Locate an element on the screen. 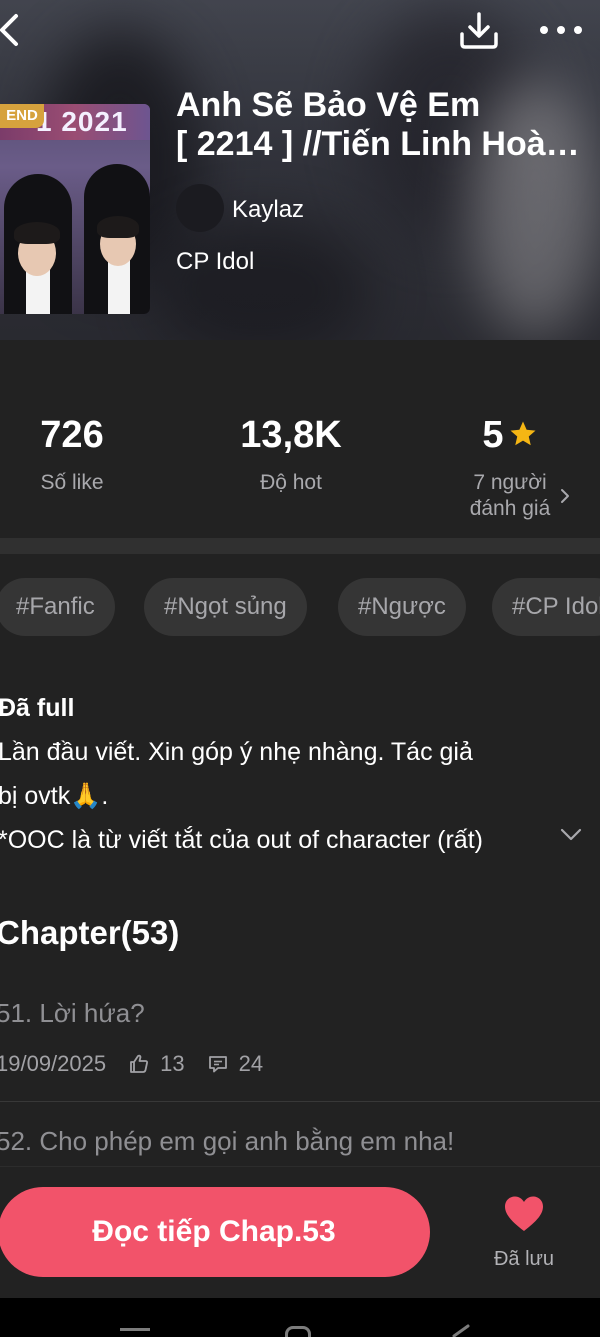 This screenshot has height=1337, width=600. description-line: bị ovtk🙏. is located at coordinates (54, 796).